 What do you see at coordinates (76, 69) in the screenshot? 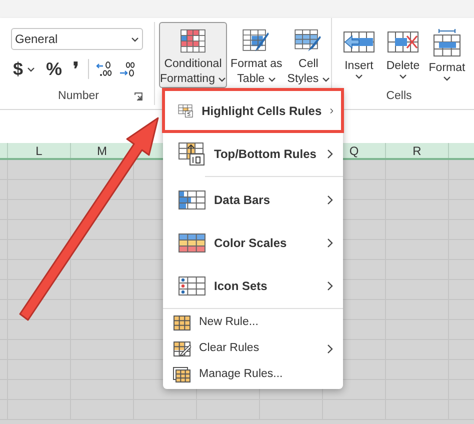
I see `number-style-button: ❜` at bounding box center [76, 69].